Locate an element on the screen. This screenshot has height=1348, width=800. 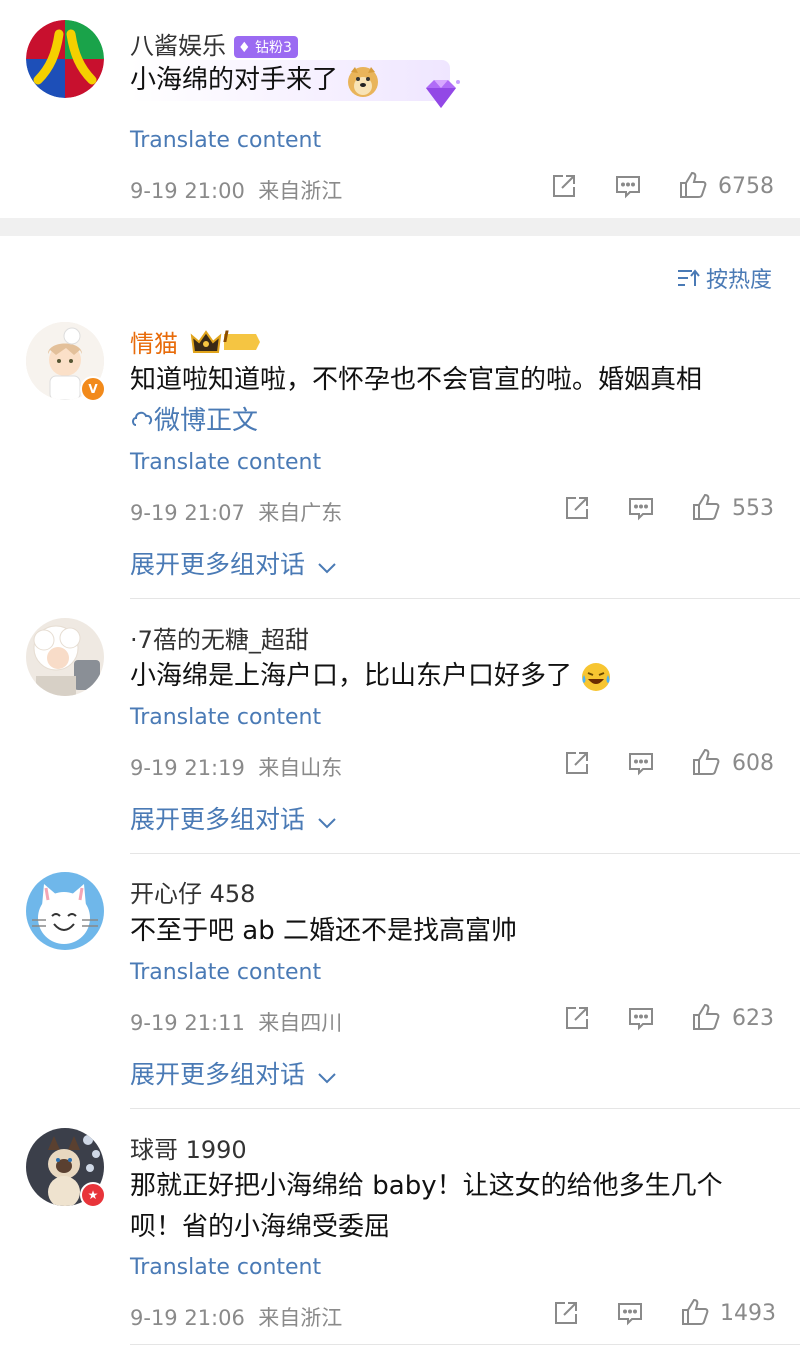
fan-badge: ♦ 钻粉3 is located at coordinates (266, 47).